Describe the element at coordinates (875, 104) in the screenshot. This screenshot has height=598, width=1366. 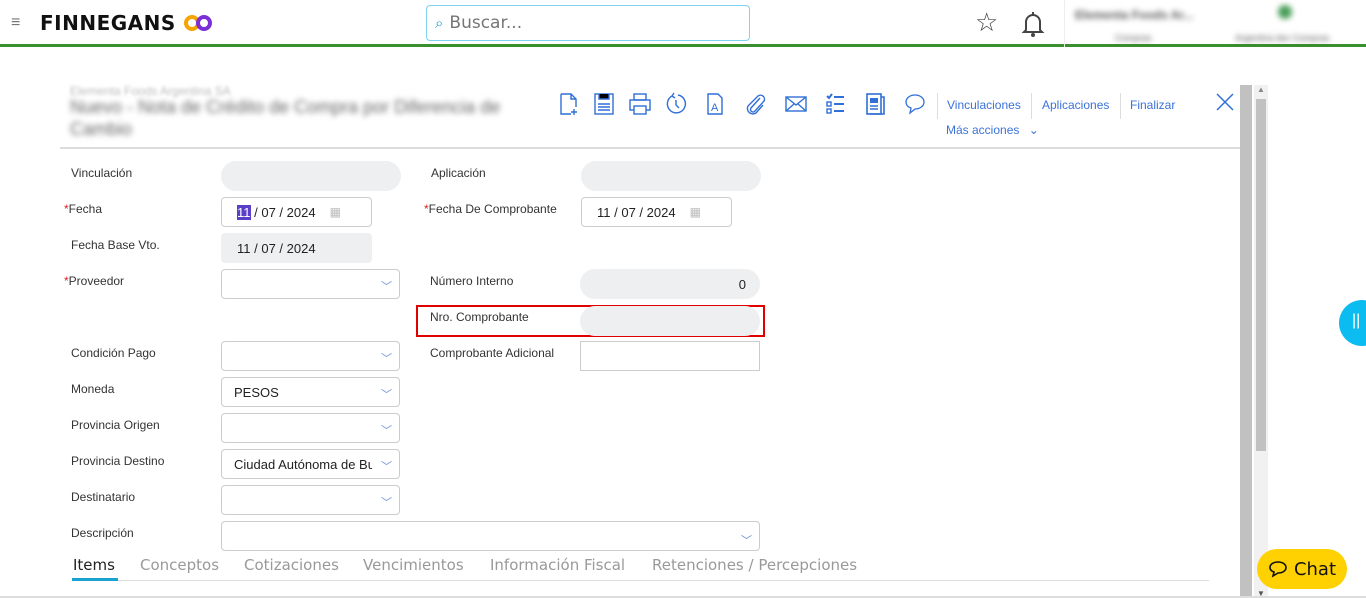
I see `report-icon` at that location.